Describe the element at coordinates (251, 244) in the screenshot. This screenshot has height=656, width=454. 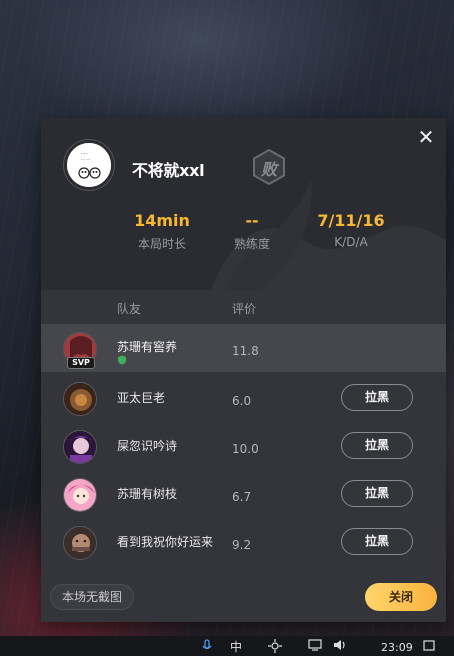
I see `proficiency-label: 熟练度` at that location.